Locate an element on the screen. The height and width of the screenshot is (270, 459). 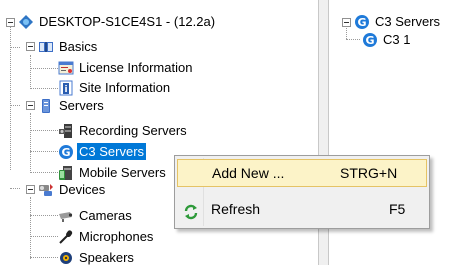
tree-node-c3-1: G C3 1 is located at coordinates (387, 39).